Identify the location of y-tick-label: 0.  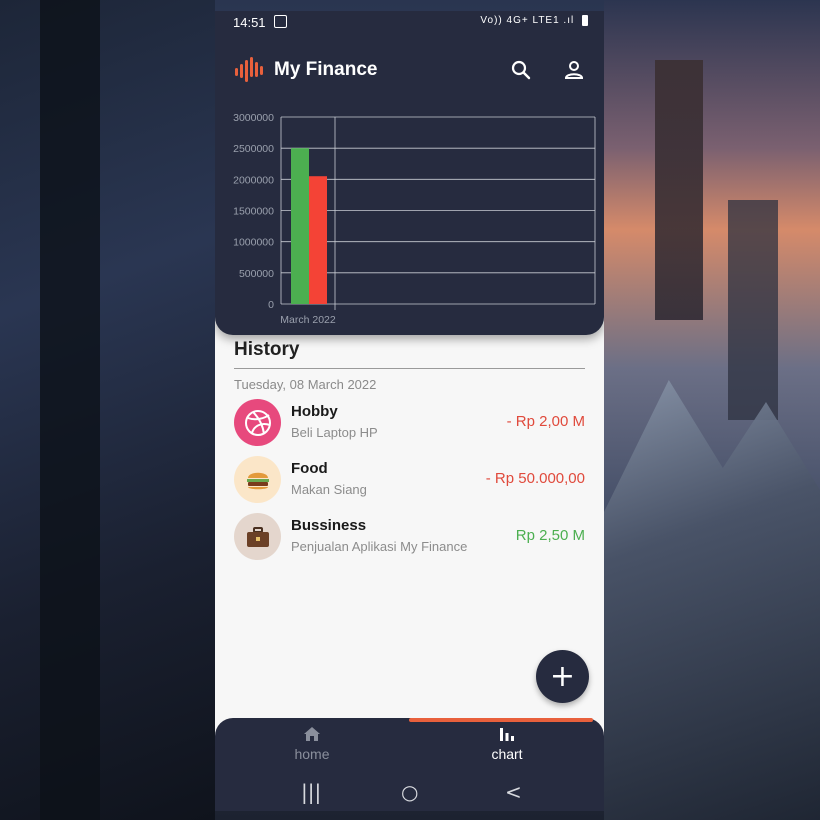
(271, 305).